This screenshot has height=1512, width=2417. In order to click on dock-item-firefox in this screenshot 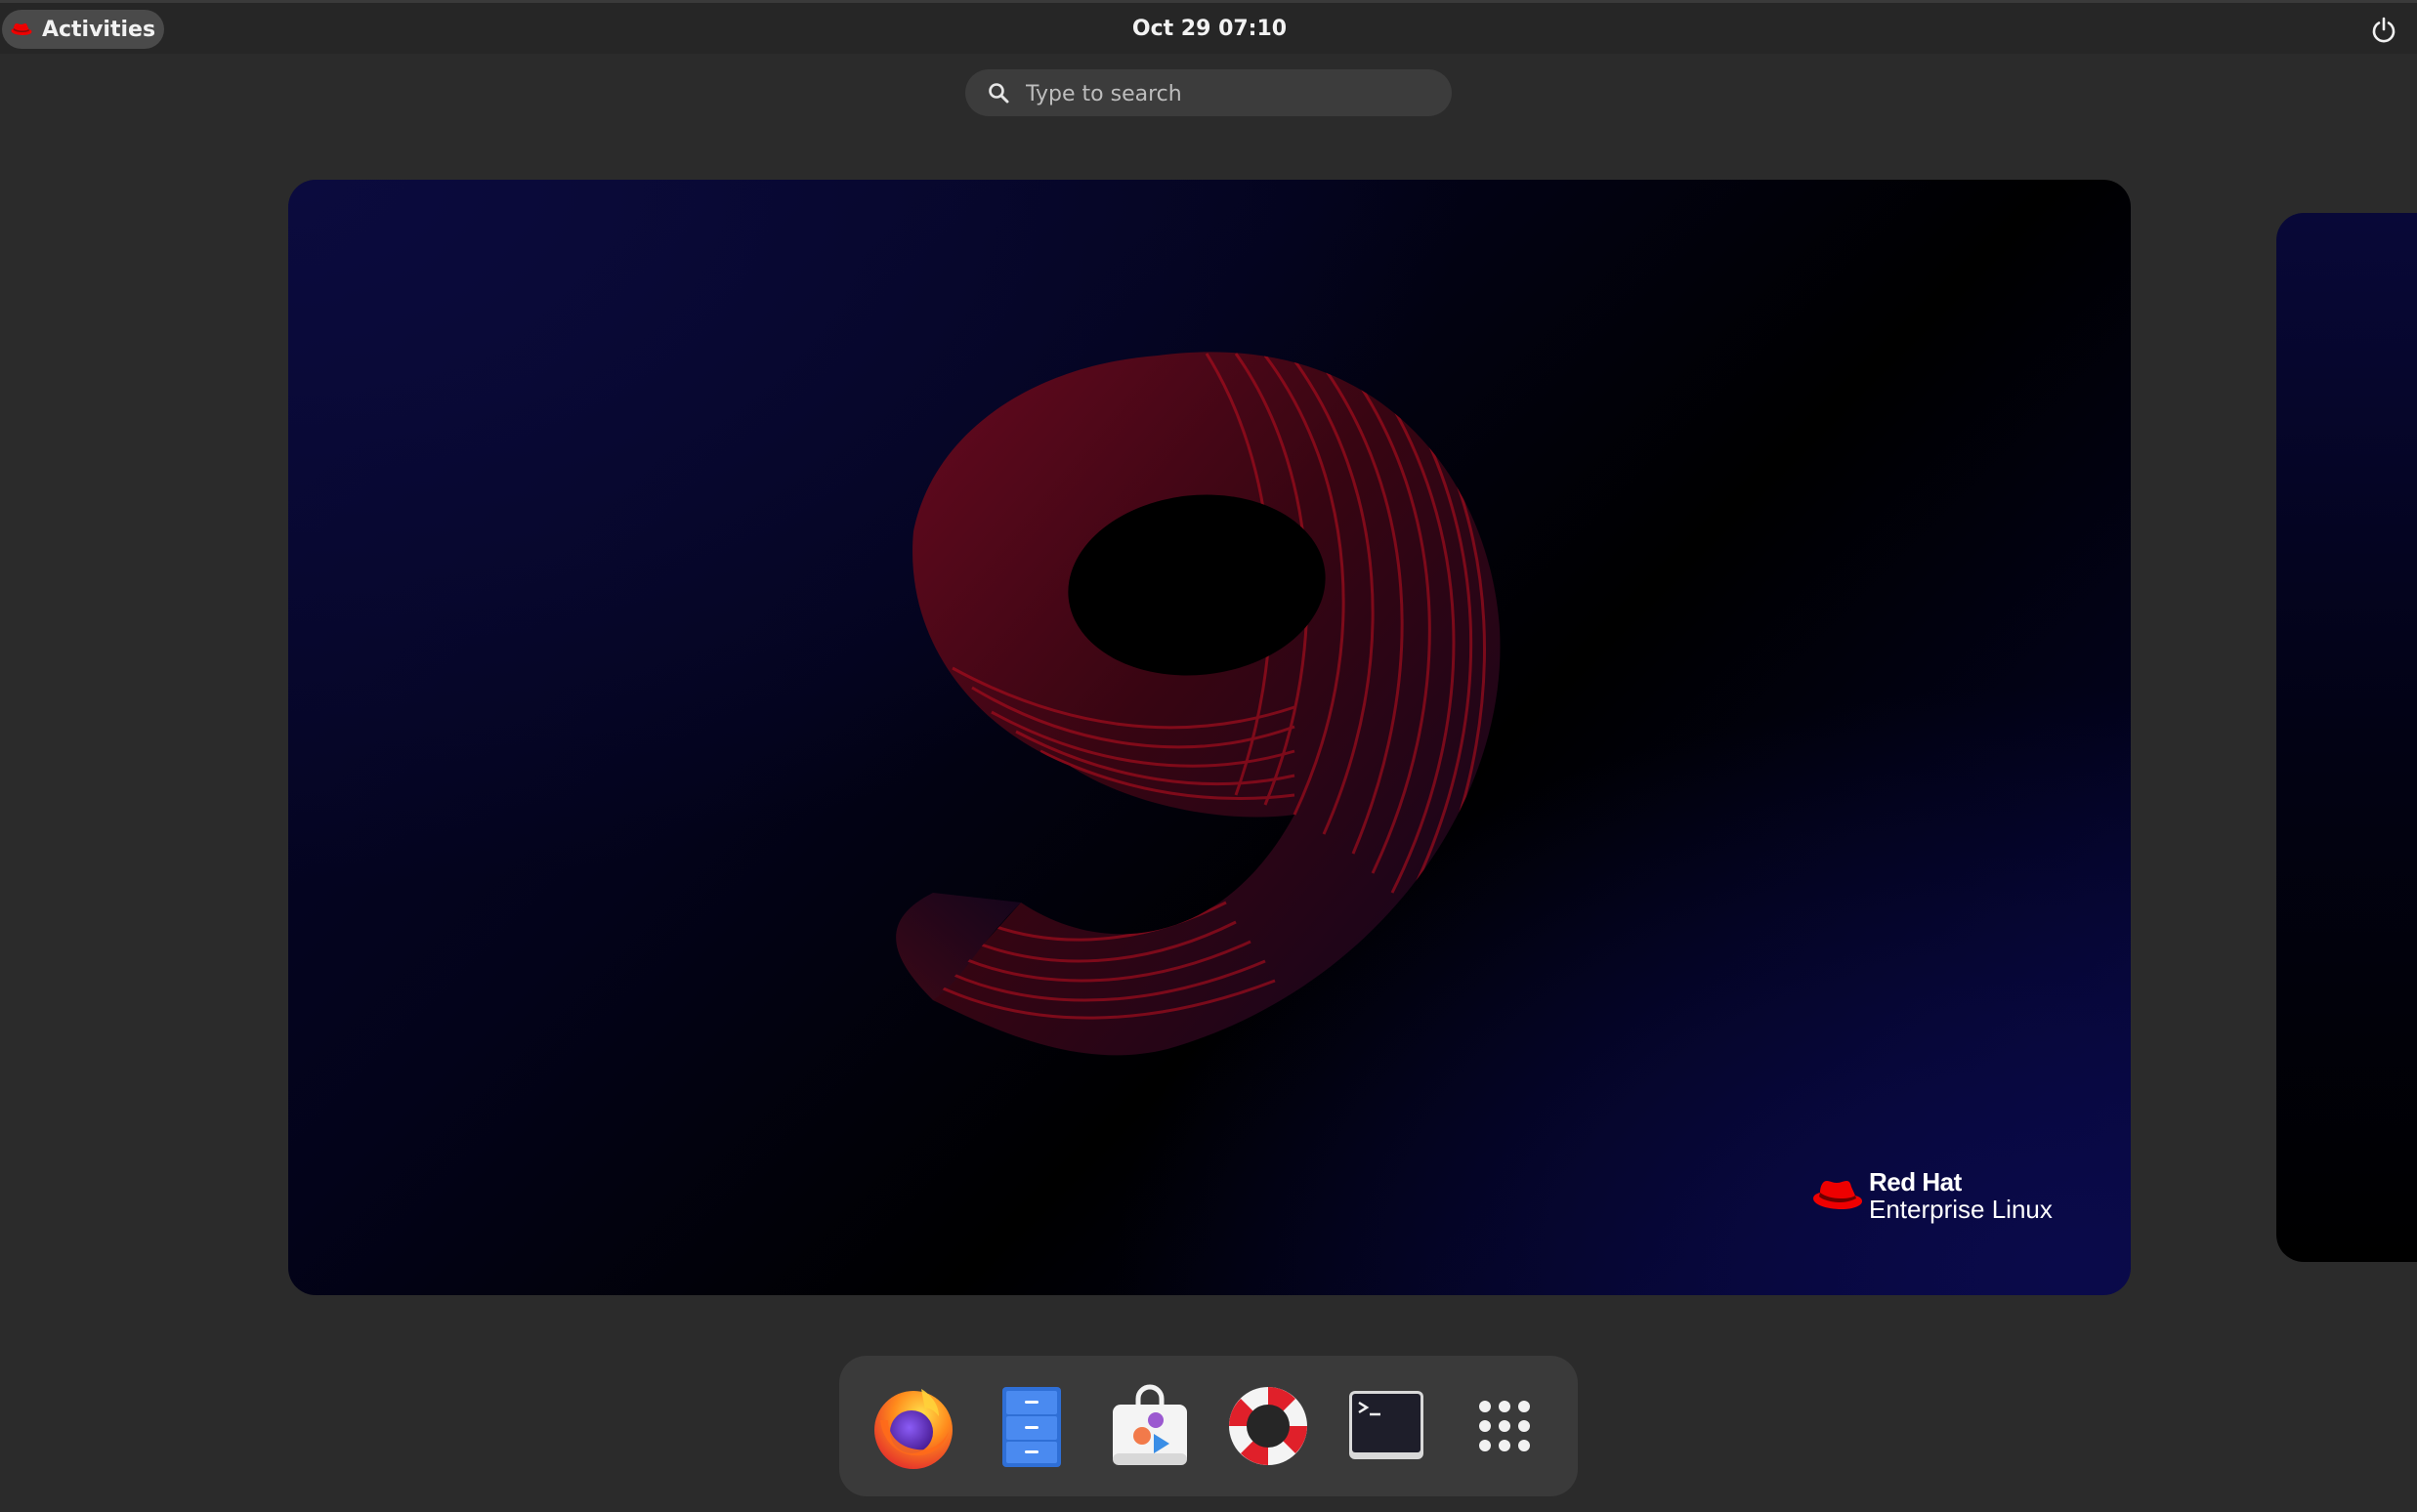, I will do `click(913, 1426)`.